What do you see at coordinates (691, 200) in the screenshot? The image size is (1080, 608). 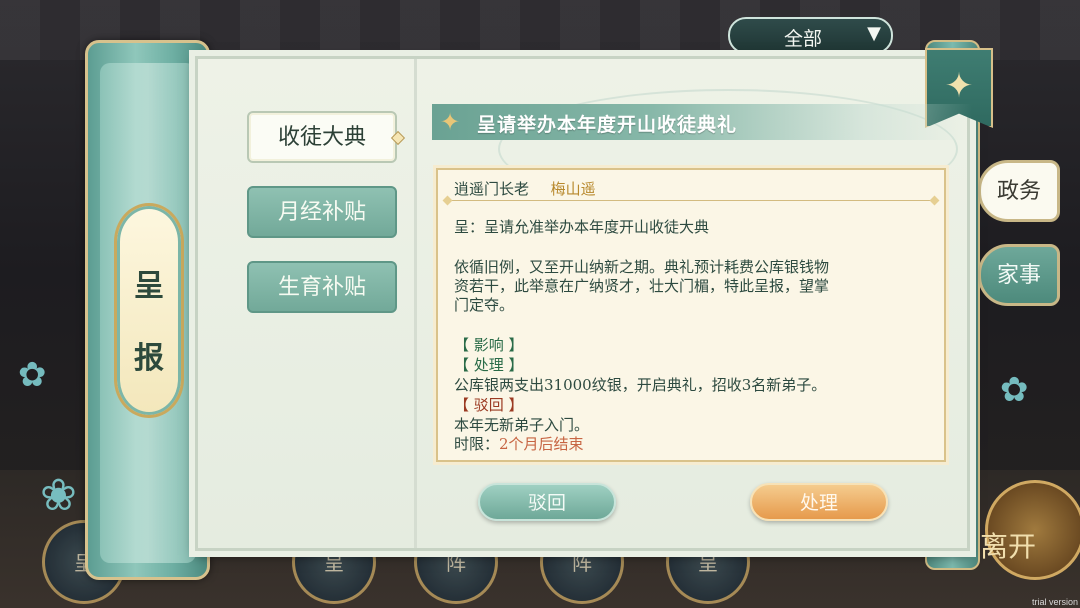 I see `letter-divider` at bounding box center [691, 200].